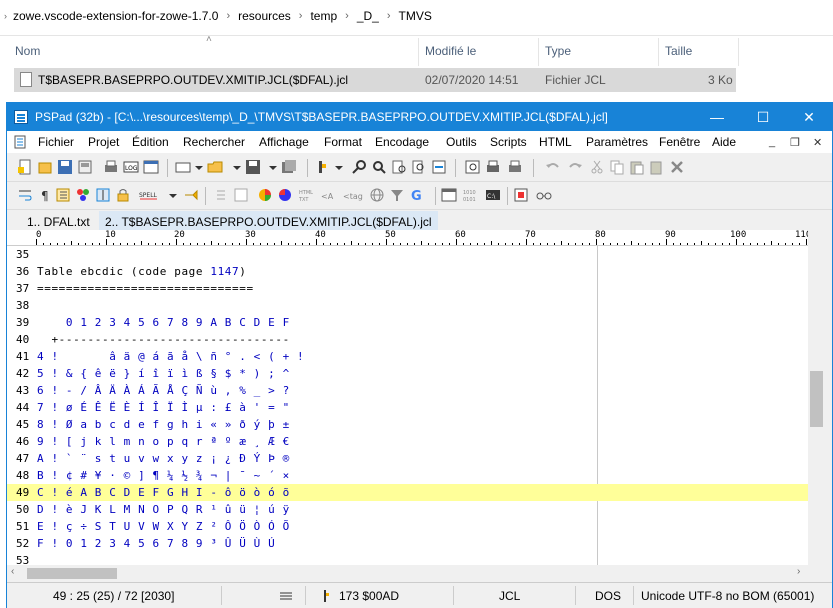 The width and height of the screenshot is (833, 608). Describe the element at coordinates (473, 167) in the screenshot. I see `preview-icon` at that location.